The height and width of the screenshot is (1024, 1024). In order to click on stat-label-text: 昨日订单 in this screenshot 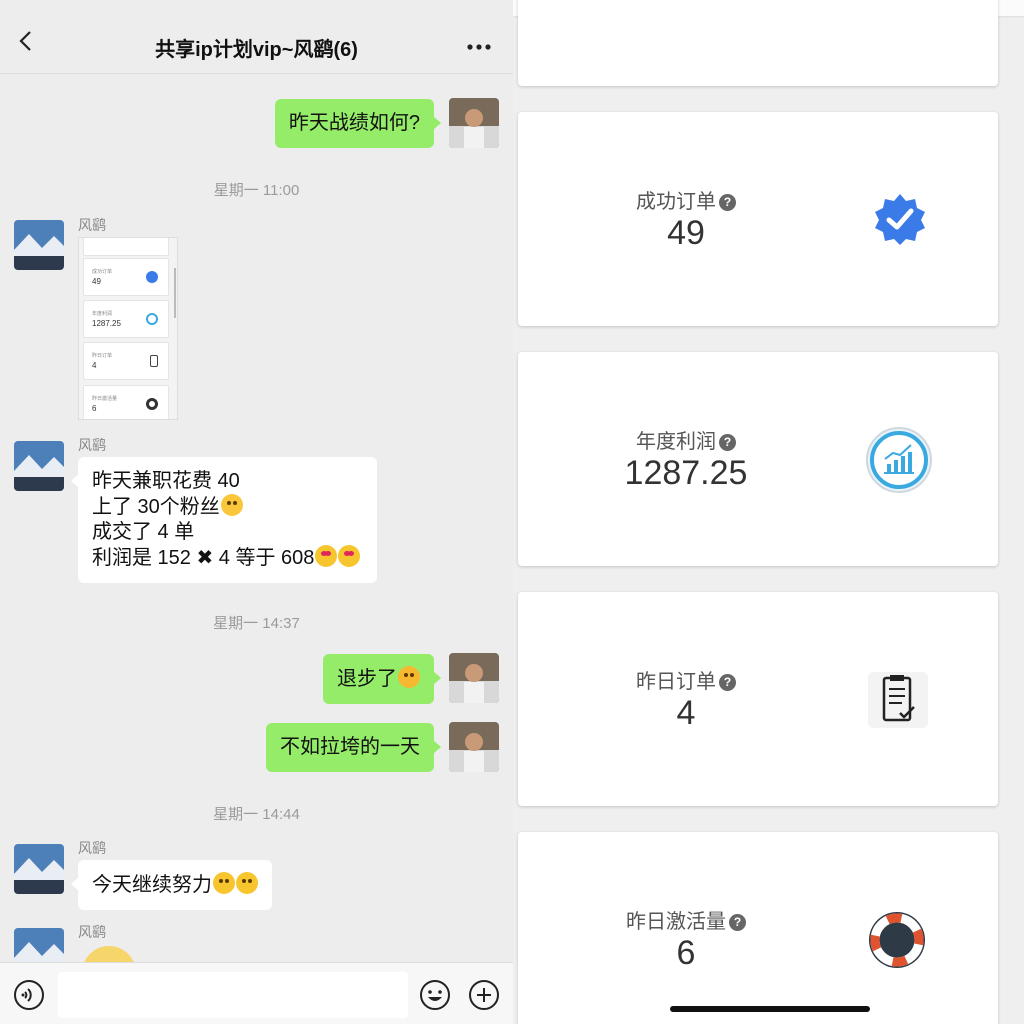, I will do `click(676, 682)`.